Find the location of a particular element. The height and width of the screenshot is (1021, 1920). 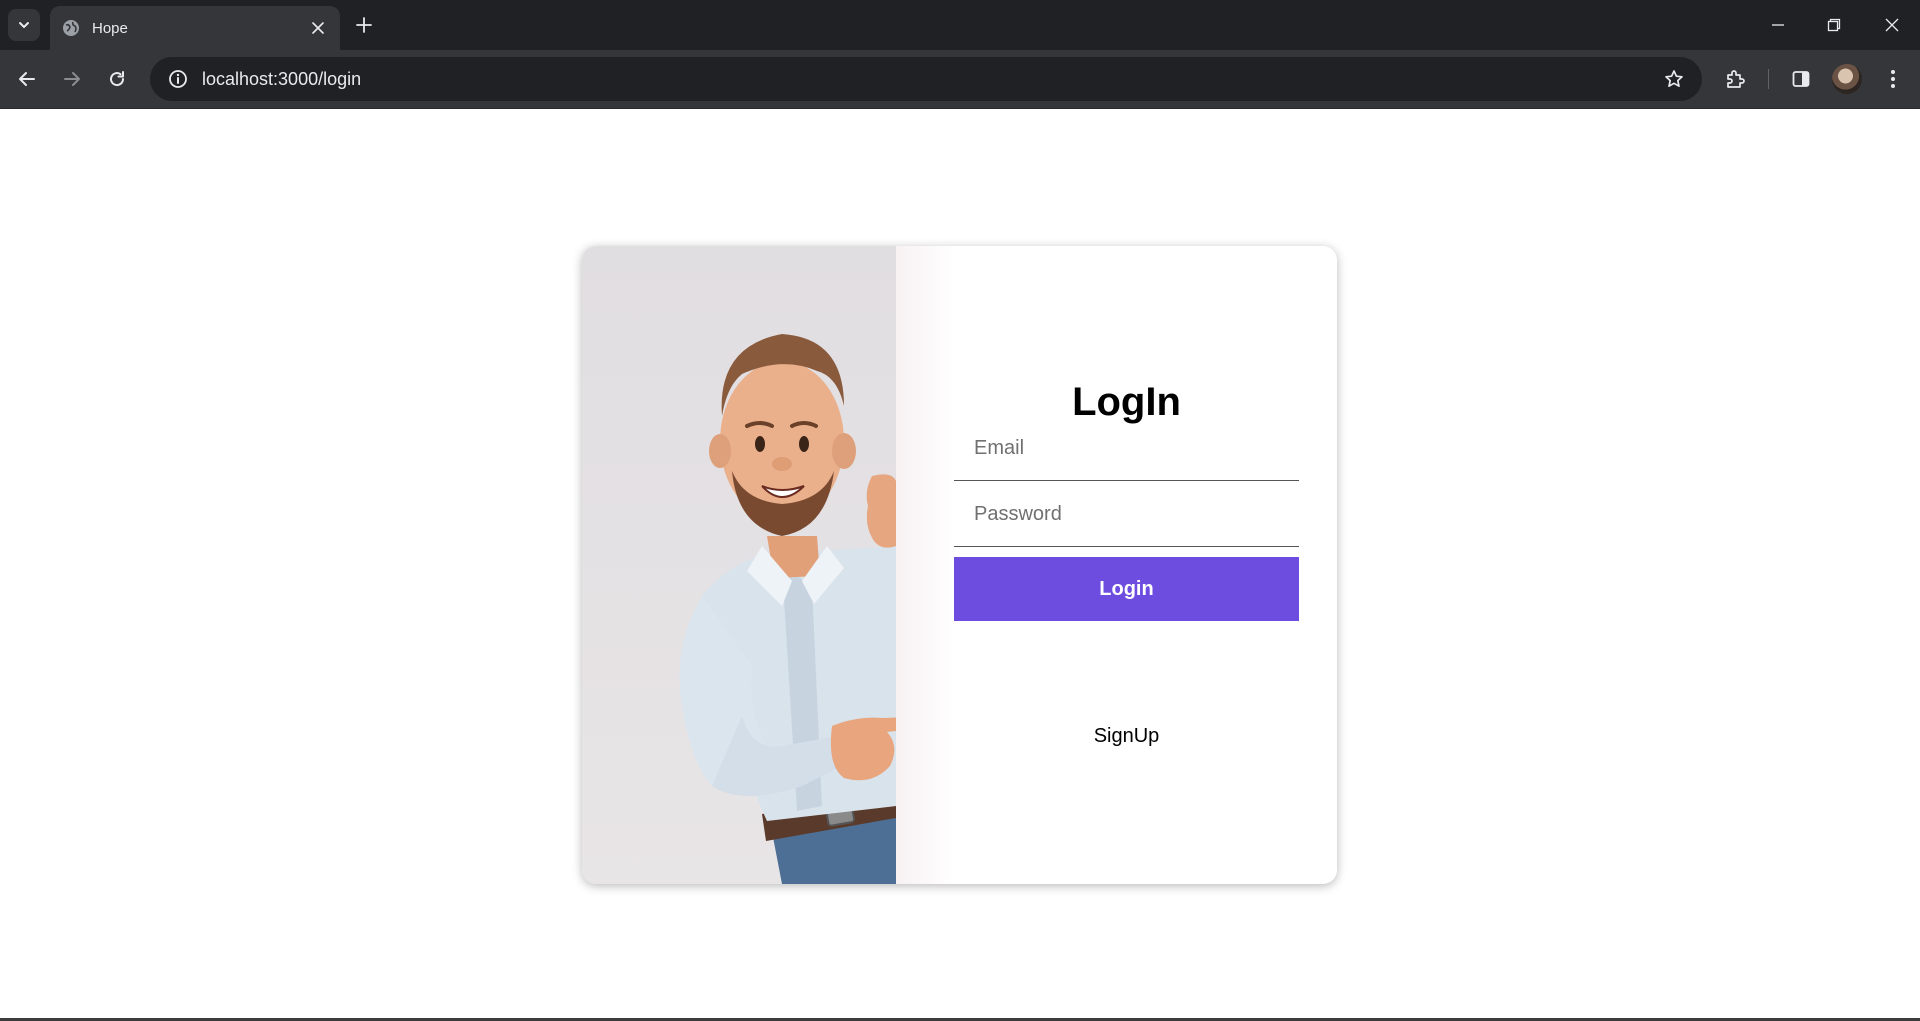

url-text: localhost:3000/login is located at coordinates (928, 79).